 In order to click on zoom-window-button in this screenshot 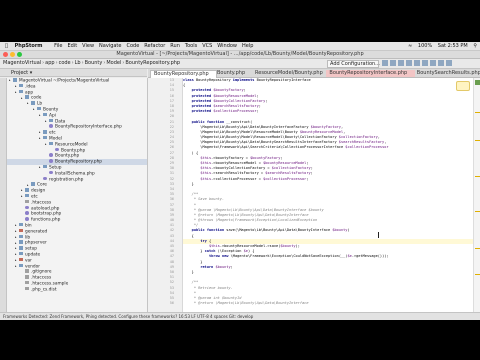, I will do `click(19, 54)`.